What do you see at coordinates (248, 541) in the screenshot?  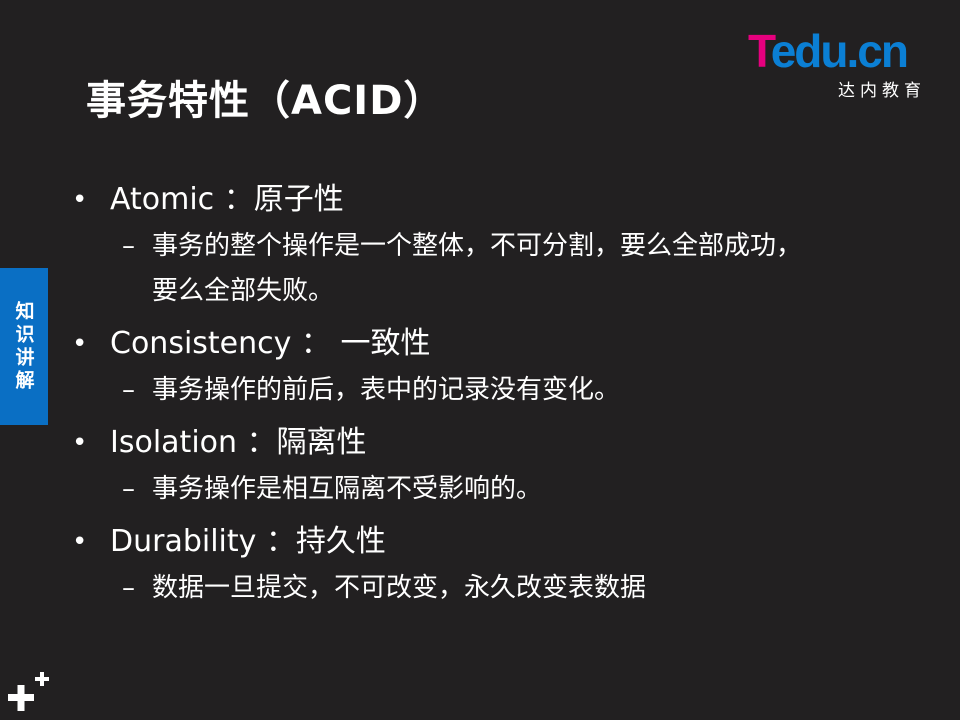 I see `bullet-text: Durability ：持久性` at bounding box center [248, 541].